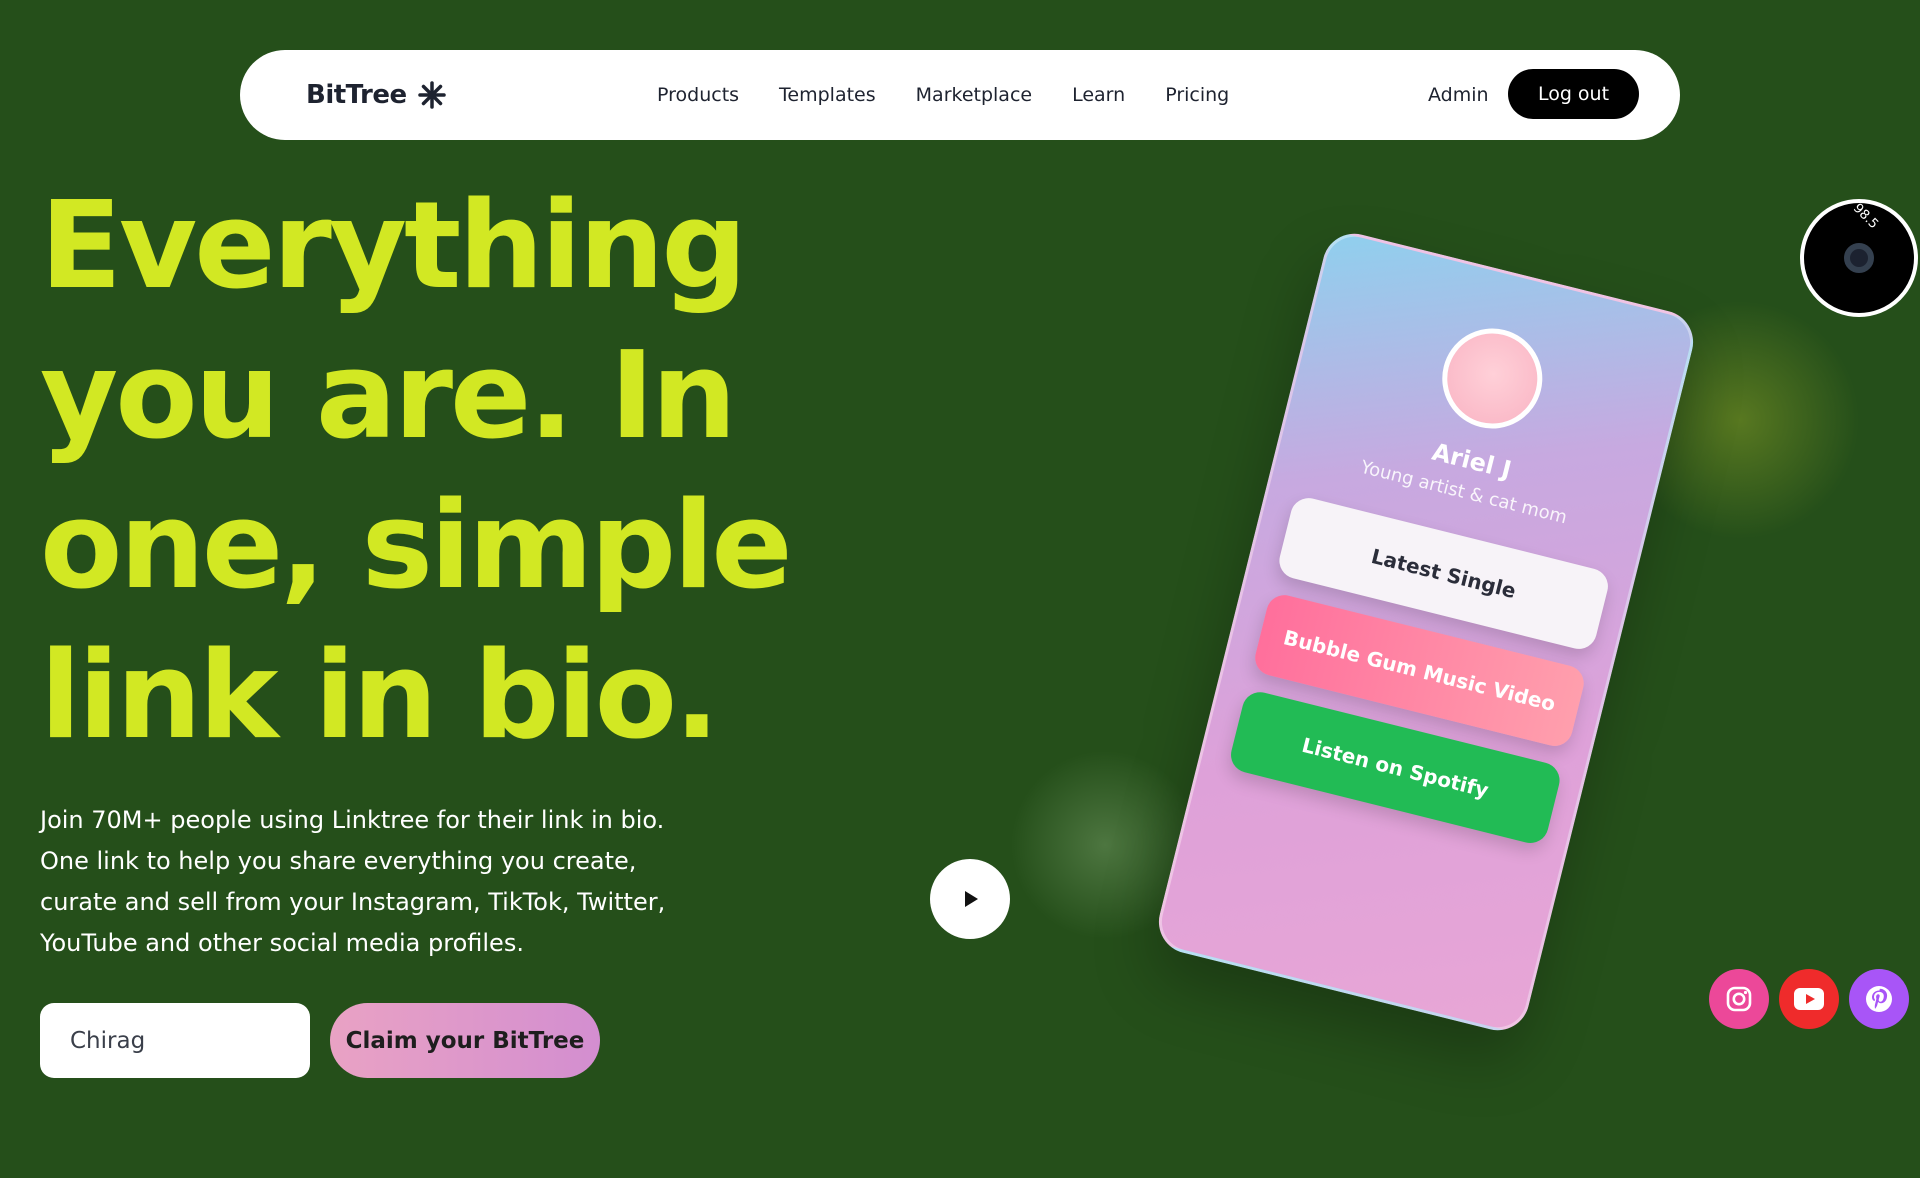 The width and height of the screenshot is (1920, 1178). I want to click on admin-link: Admin, so click(1458, 95).